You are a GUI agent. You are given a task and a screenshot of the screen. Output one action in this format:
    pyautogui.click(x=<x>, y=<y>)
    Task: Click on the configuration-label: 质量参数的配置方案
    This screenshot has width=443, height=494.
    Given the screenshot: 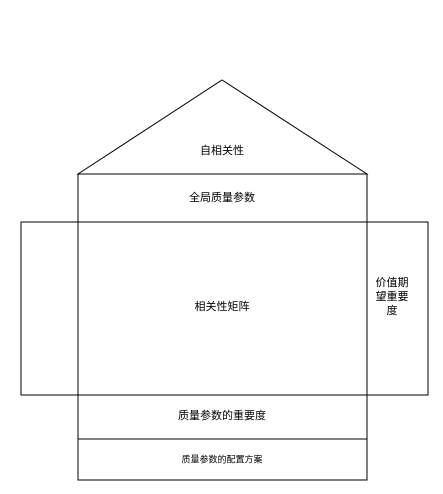 What is the action you would take?
    pyautogui.click(x=221, y=460)
    